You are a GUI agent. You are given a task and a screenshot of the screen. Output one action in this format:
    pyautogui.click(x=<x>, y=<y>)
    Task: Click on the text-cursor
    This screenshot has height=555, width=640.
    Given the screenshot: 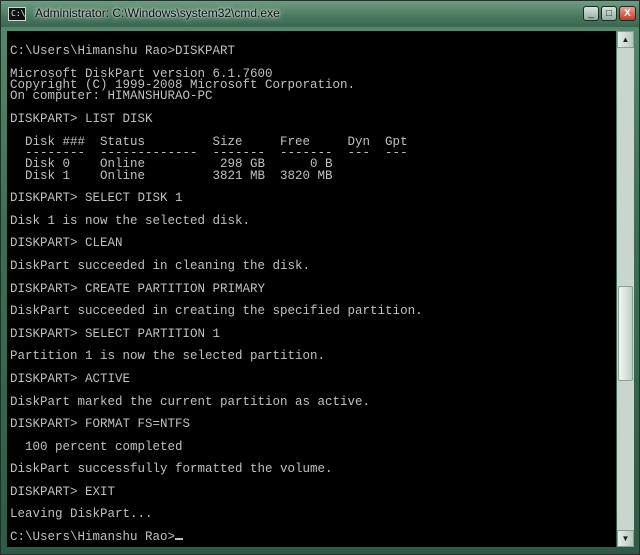 What is the action you would take?
    pyautogui.click(x=179, y=539)
    